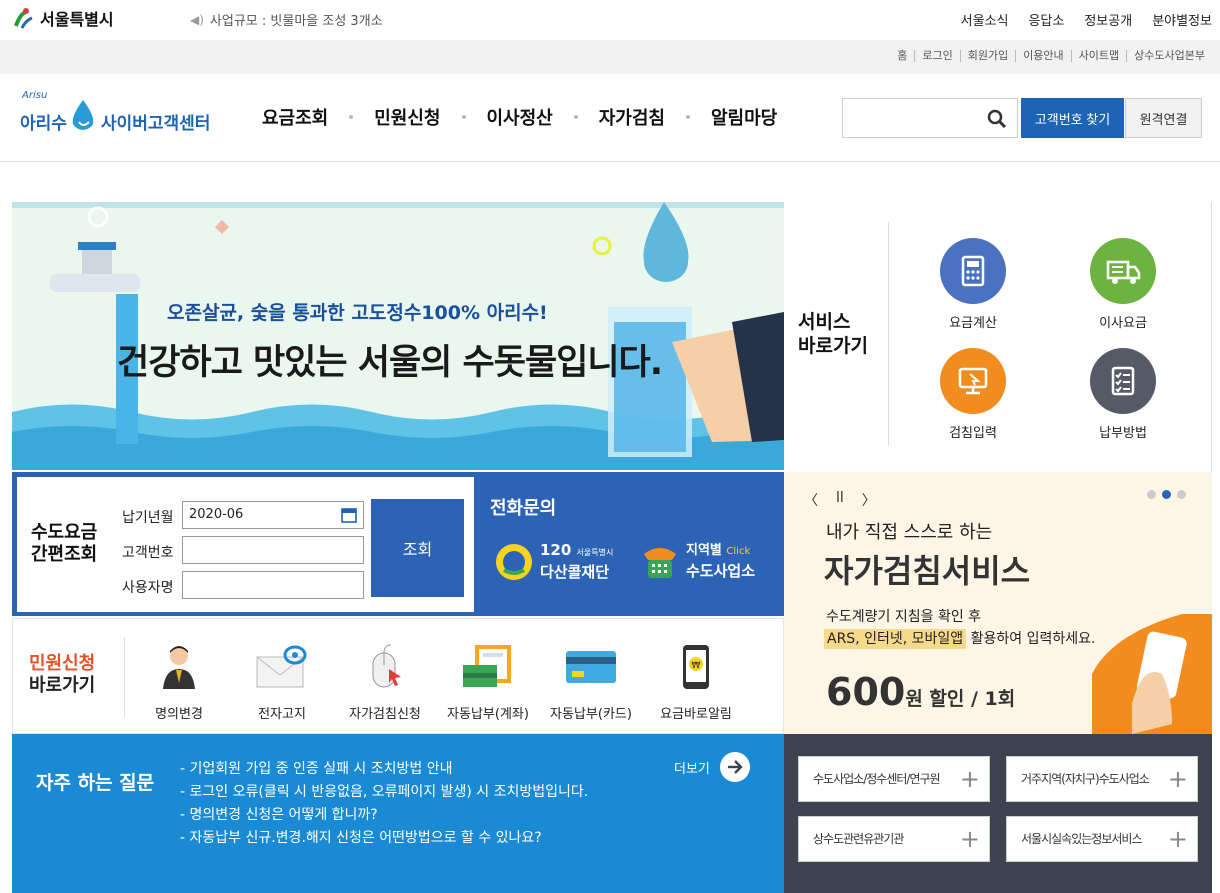  I want to click on nav-notice-board: 알림마당, so click(744, 117).